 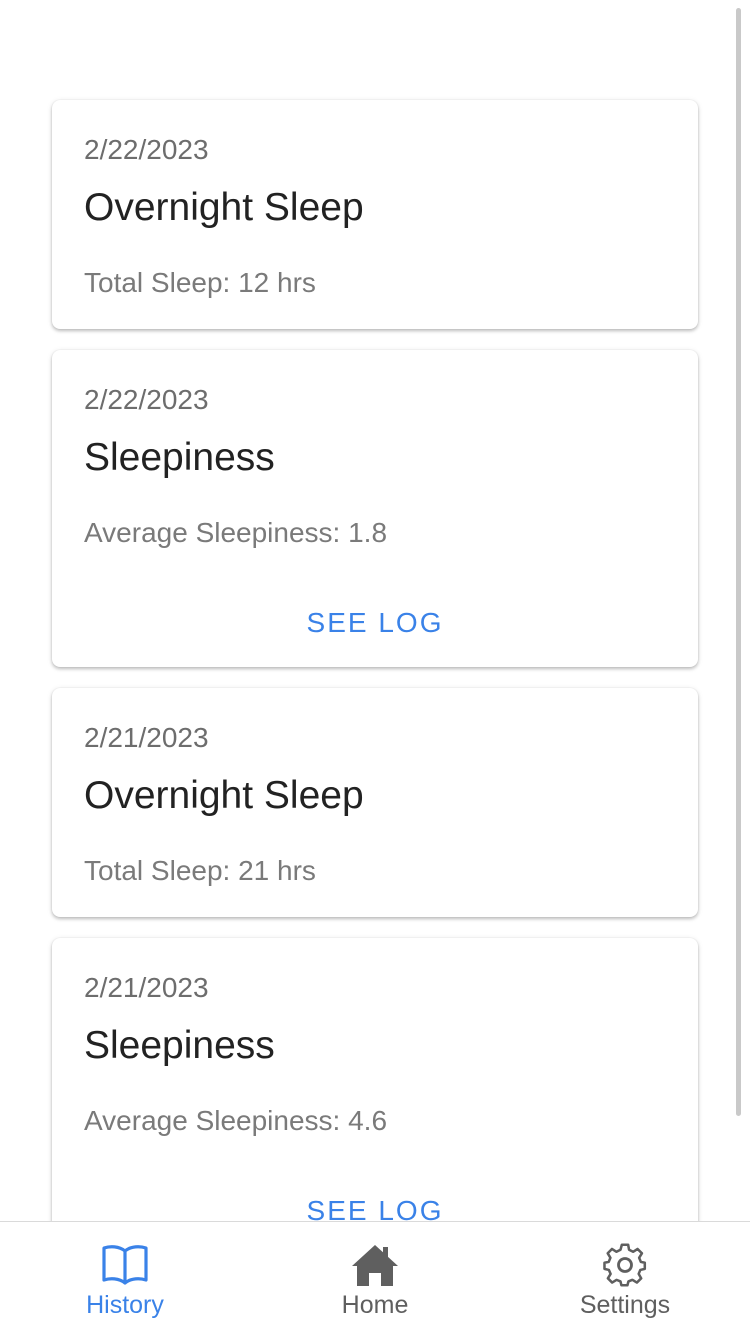 I want to click on tab-label: Home, so click(x=375, y=1305).